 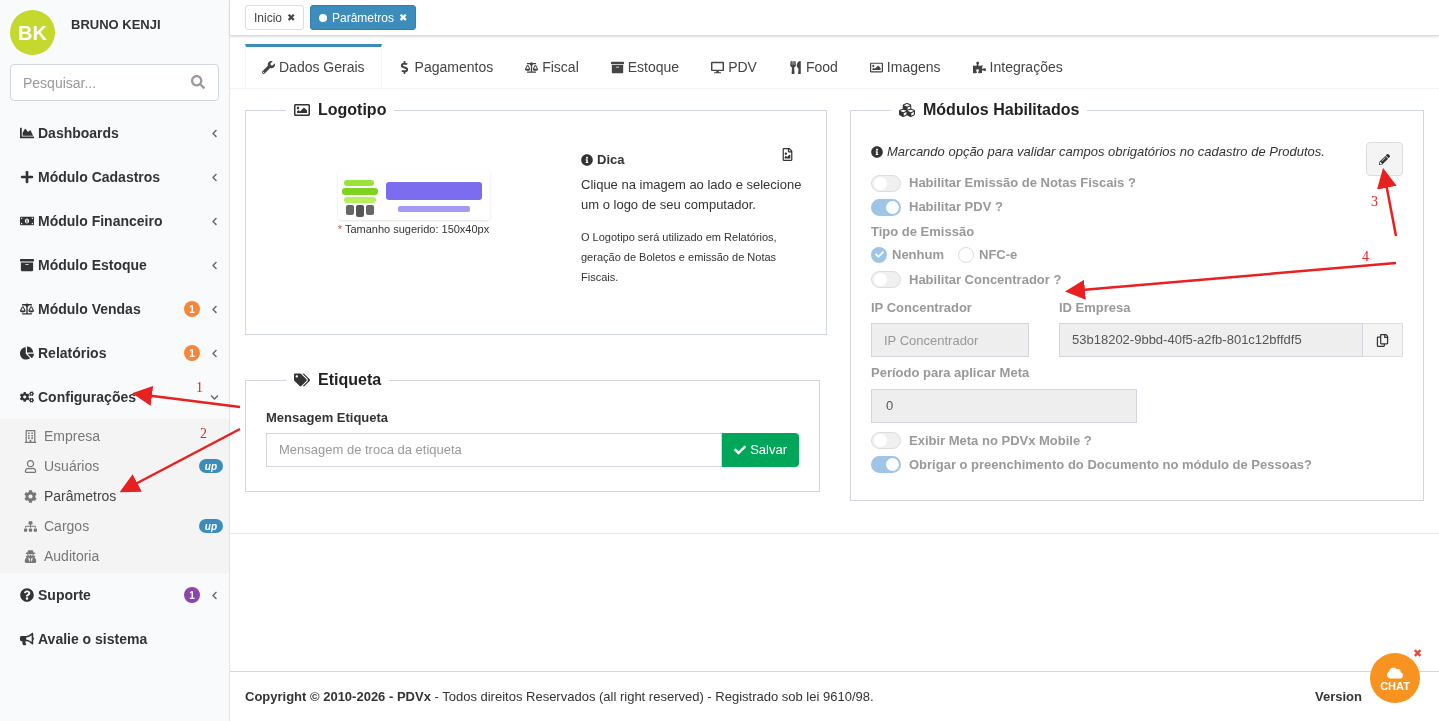 I want to click on radio-label: NFC-e, so click(x=998, y=254).